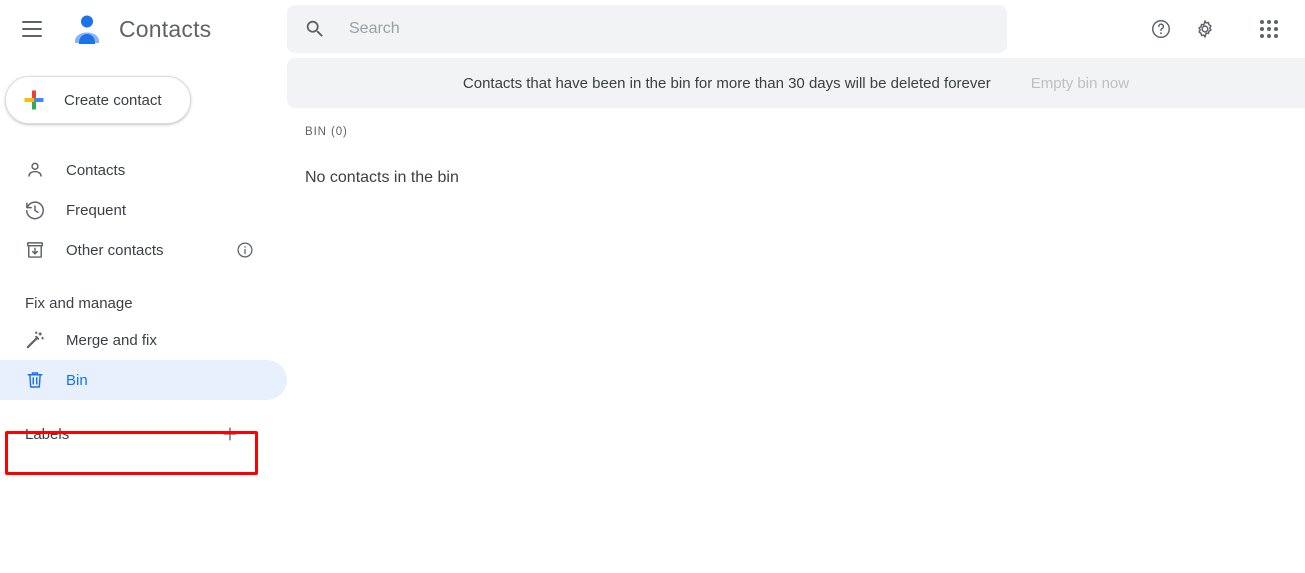  I want to click on create-contact-button: Create contact, so click(98, 100).